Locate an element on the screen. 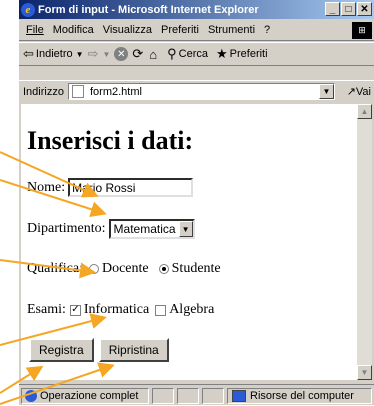  submit-button: Registra is located at coordinates (61, 350).